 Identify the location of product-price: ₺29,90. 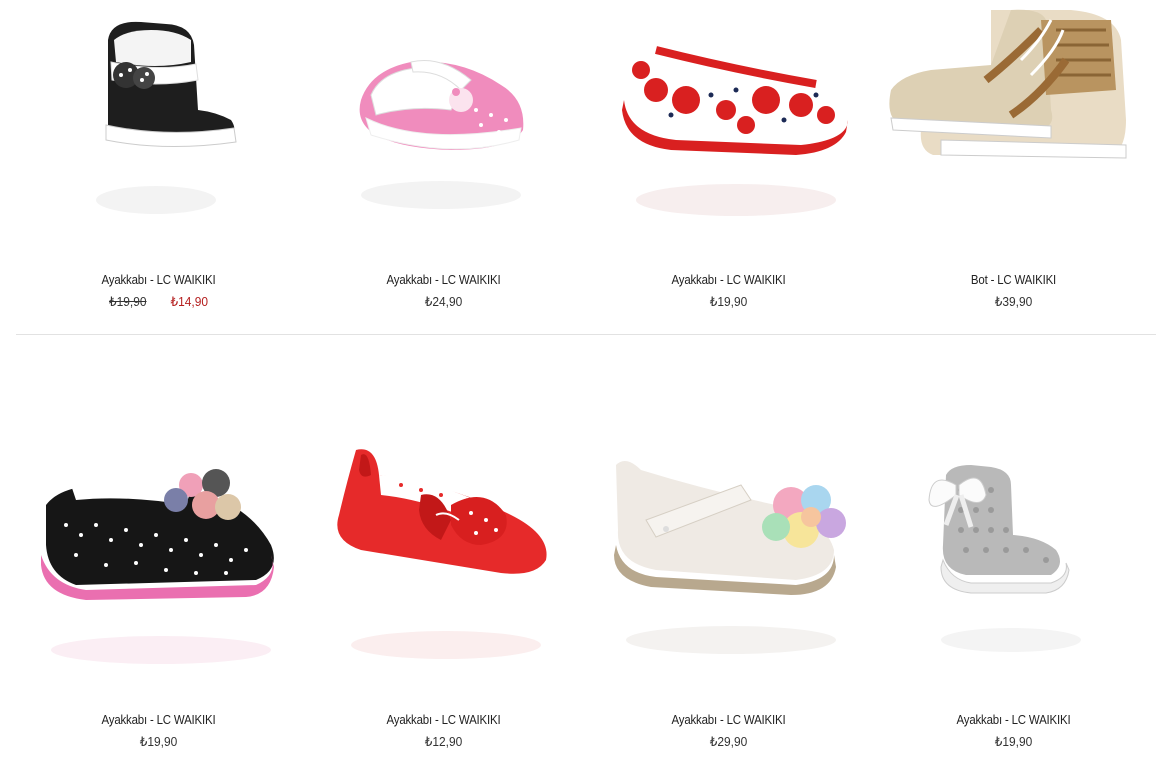
(728, 742).